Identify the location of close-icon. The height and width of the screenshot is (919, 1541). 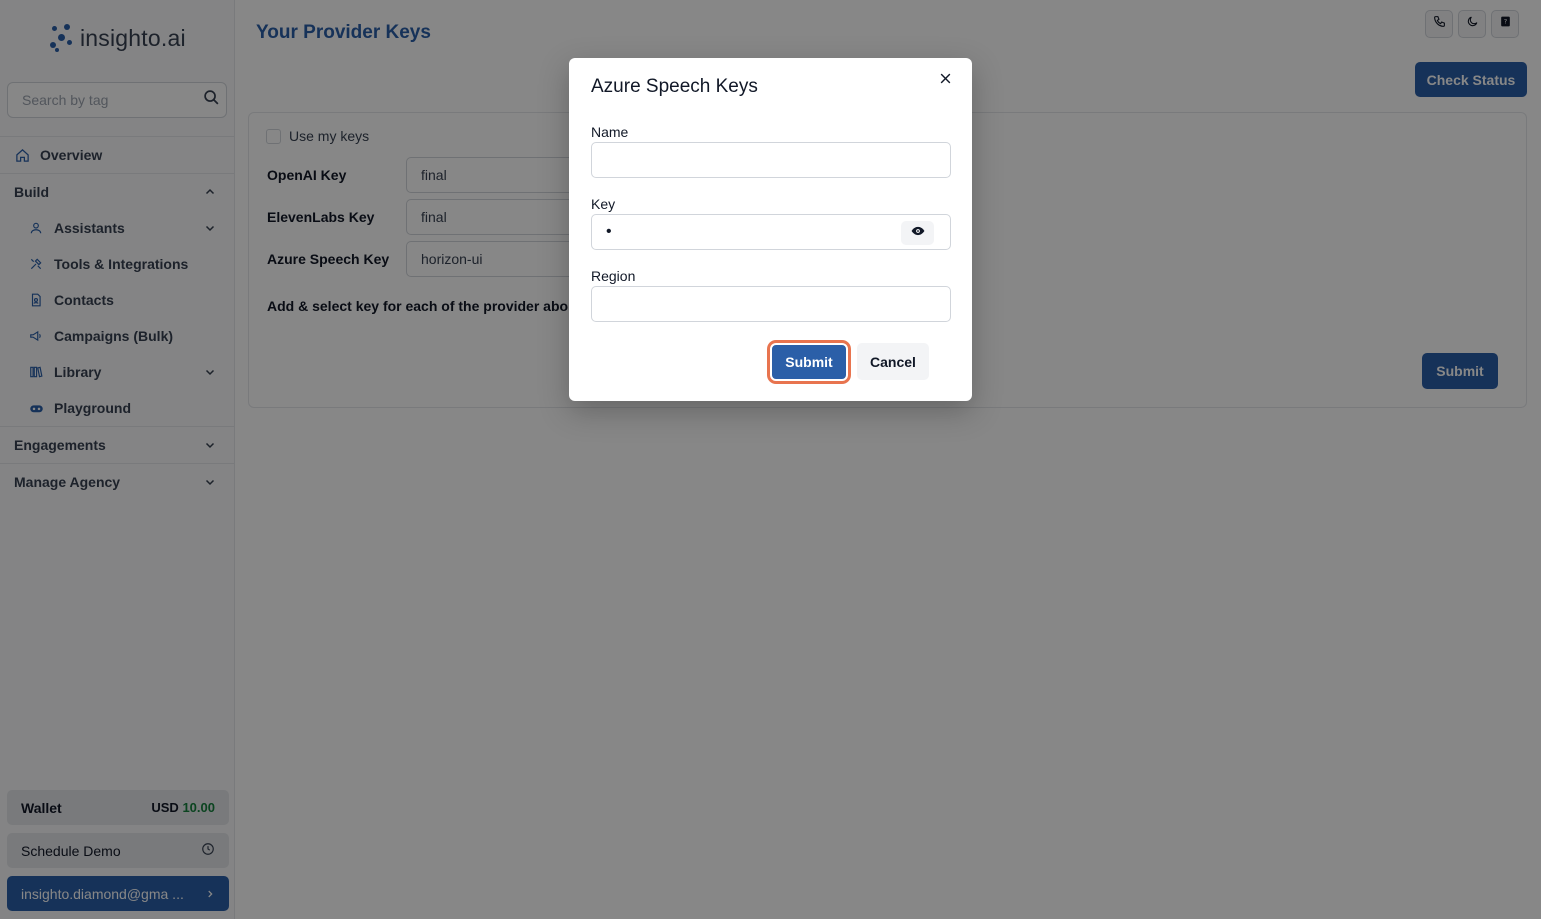
(945, 81).